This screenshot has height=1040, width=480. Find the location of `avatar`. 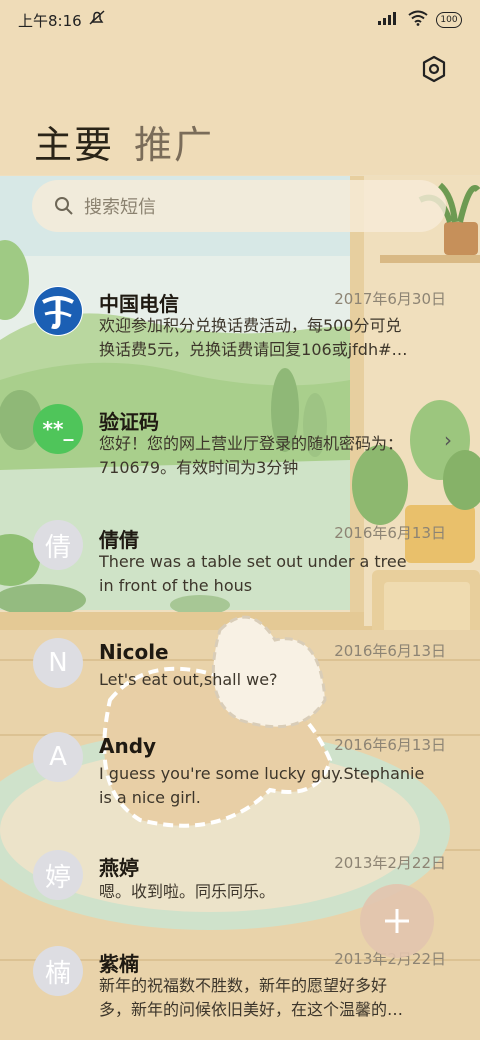

avatar is located at coordinates (58, 311).